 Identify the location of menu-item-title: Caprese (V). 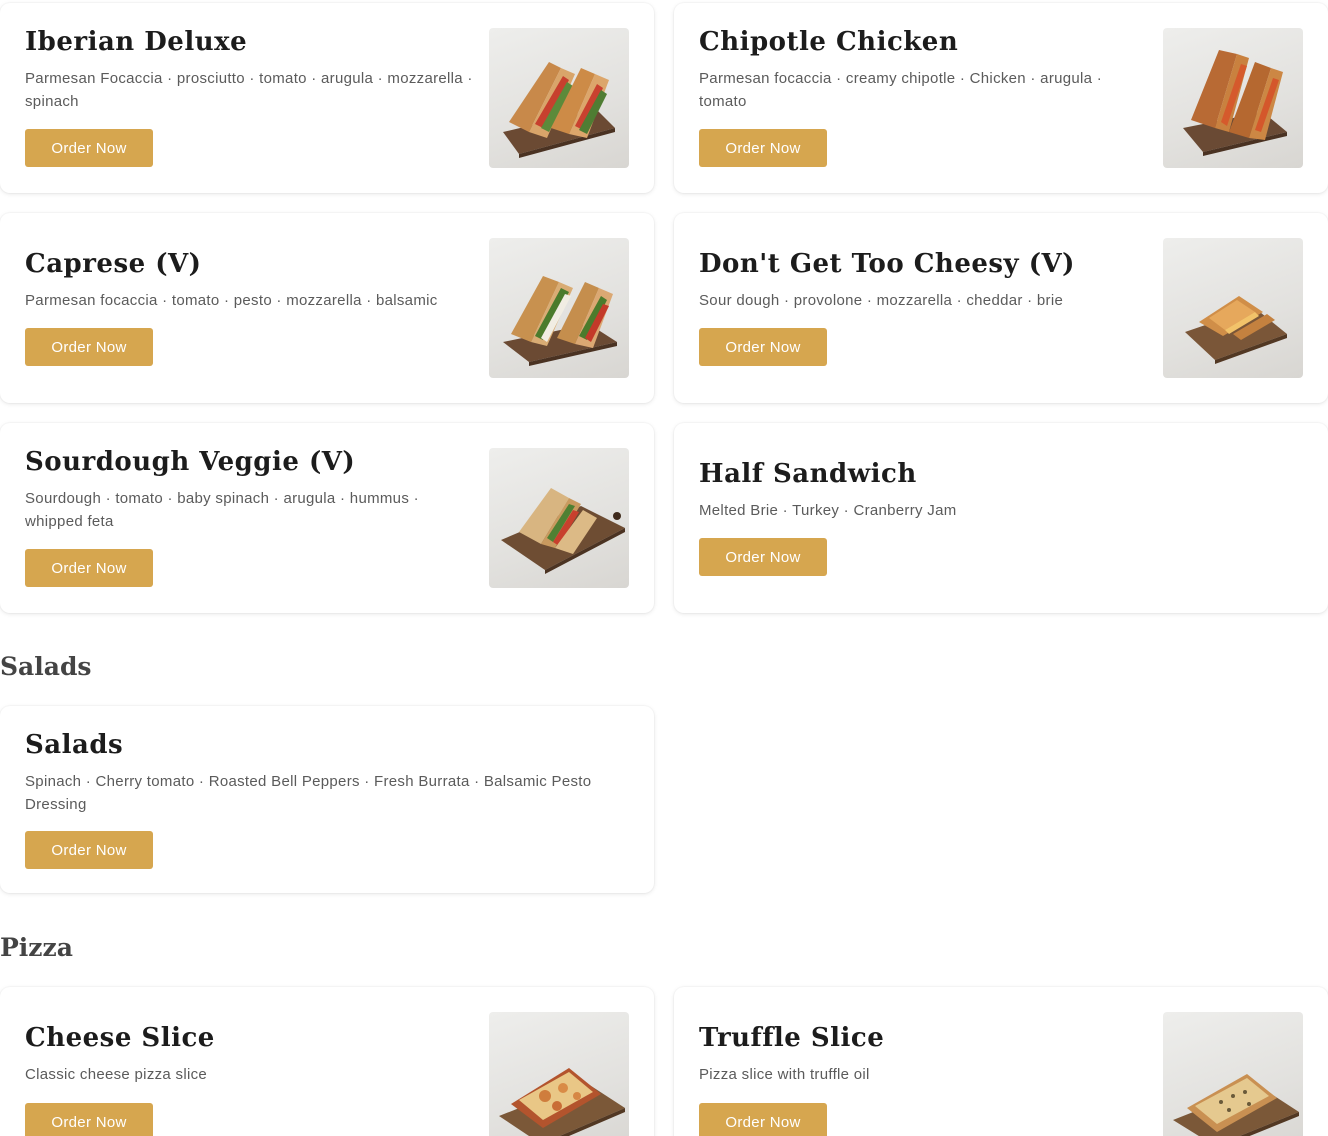
(113, 264).